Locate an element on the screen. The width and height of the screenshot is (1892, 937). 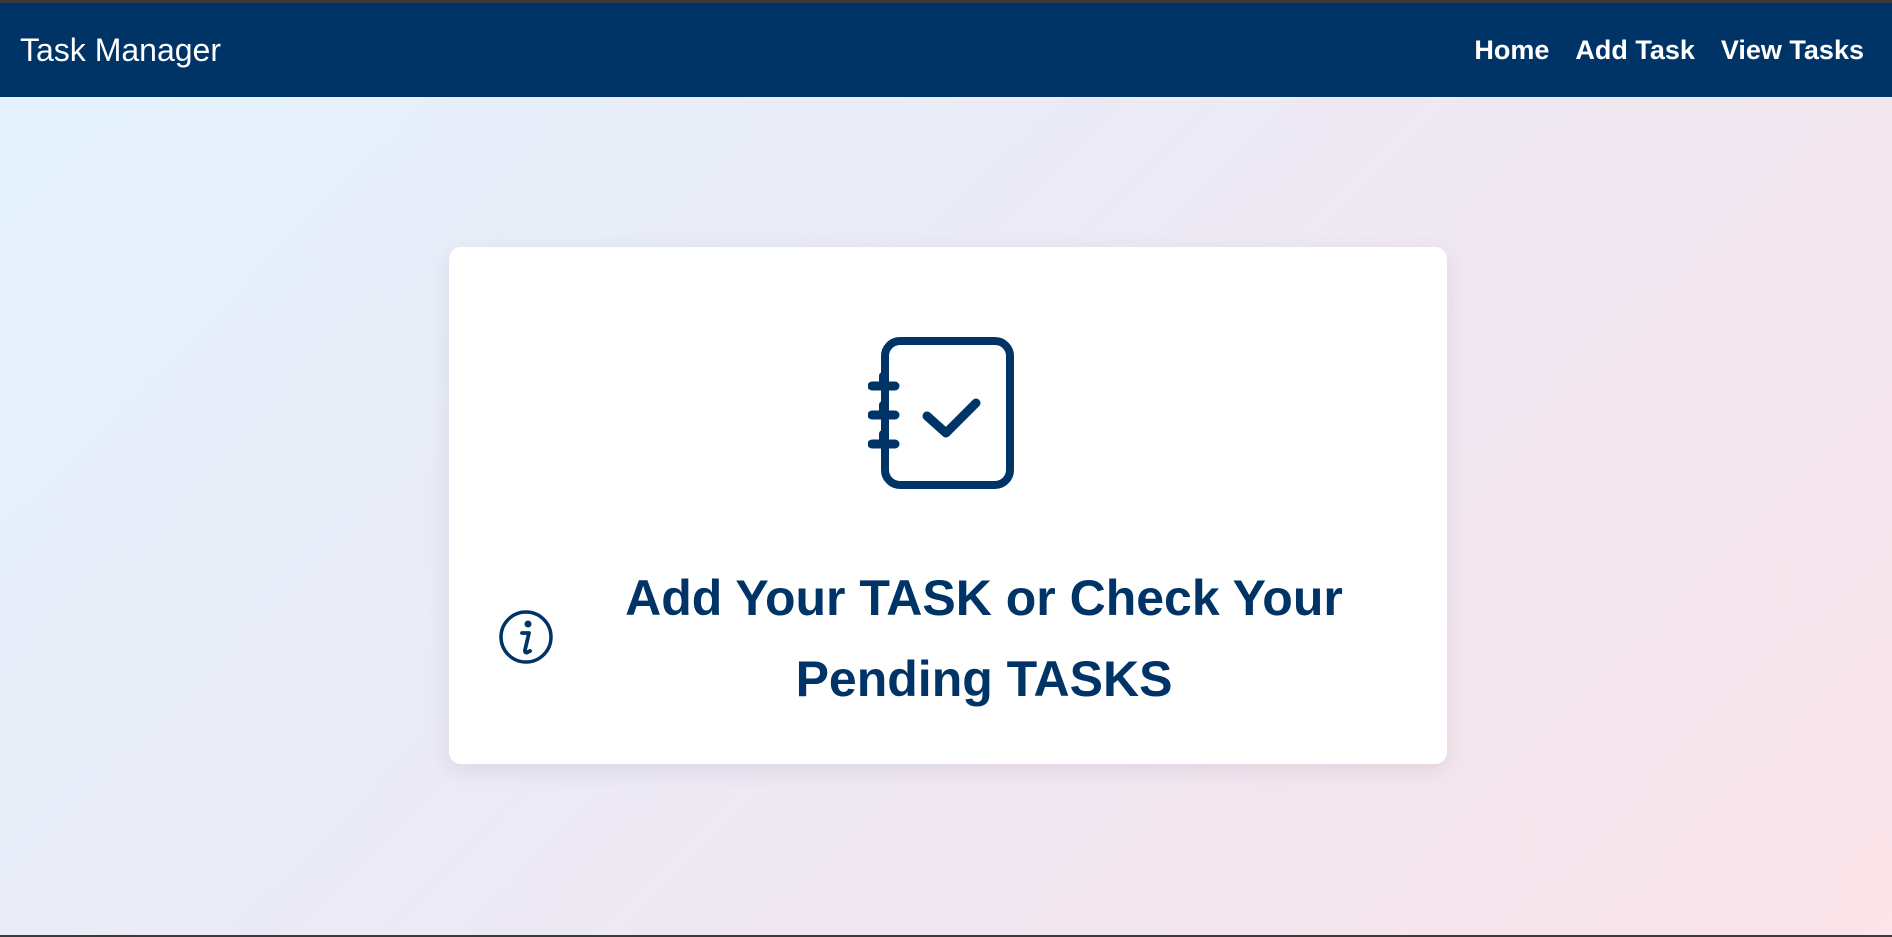
info-icon is located at coordinates (526, 637).